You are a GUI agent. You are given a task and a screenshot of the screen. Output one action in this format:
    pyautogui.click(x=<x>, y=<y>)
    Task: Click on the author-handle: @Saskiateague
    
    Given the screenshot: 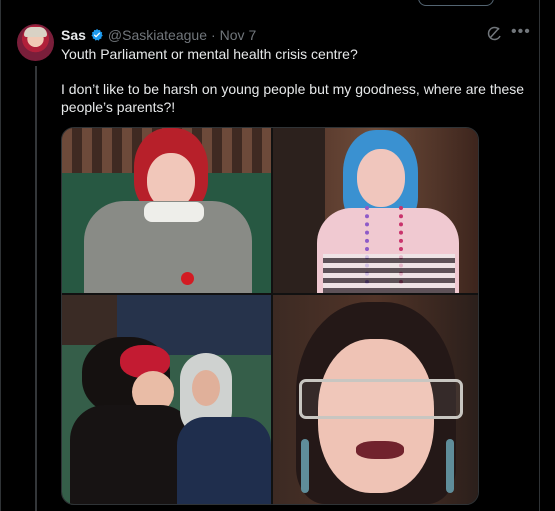 What is the action you would take?
    pyautogui.click(x=157, y=35)
    